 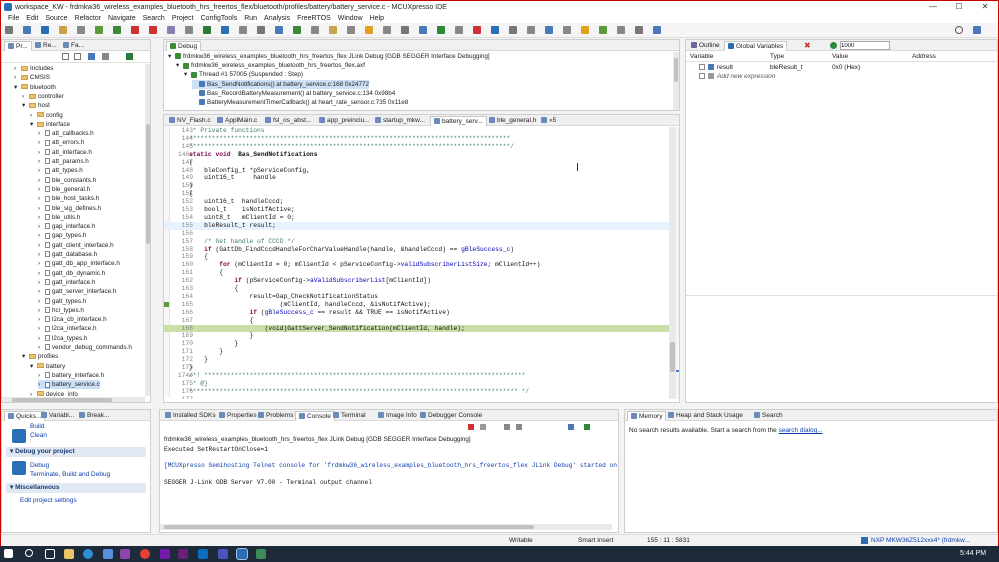 What do you see at coordinates (807, 46) in the screenshot?
I see `remove-all-icon: ✖` at bounding box center [807, 46].